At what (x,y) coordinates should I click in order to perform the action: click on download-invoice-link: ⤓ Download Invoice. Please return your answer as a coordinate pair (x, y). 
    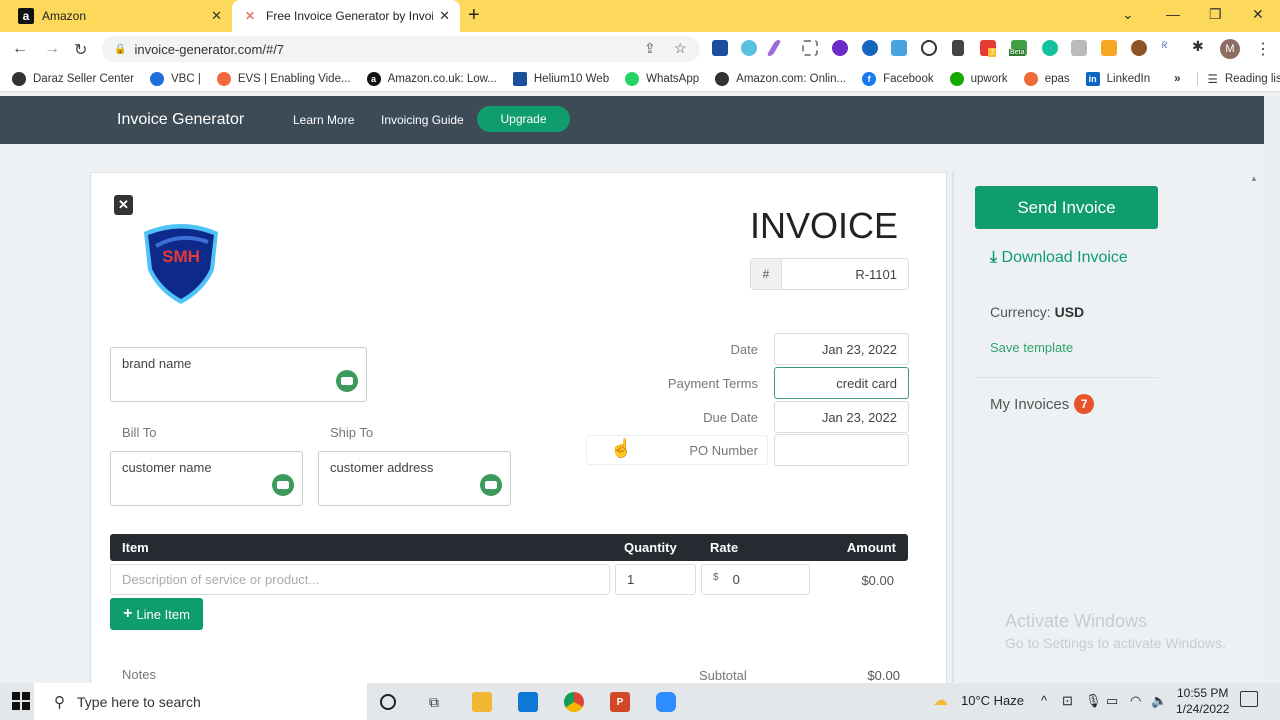
    Looking at the image, I should click on (1059, 258).